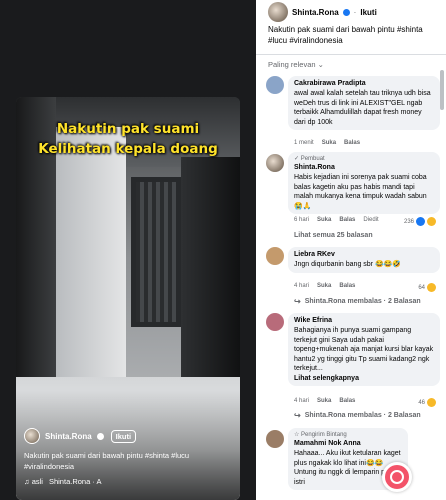 Image resolution: width=446 pixels, height=500 pixels. Describe the element at coordinates (128, 149) in the screenshot. I see `video-caption-line: Kelihatan kepala doang` at that location.